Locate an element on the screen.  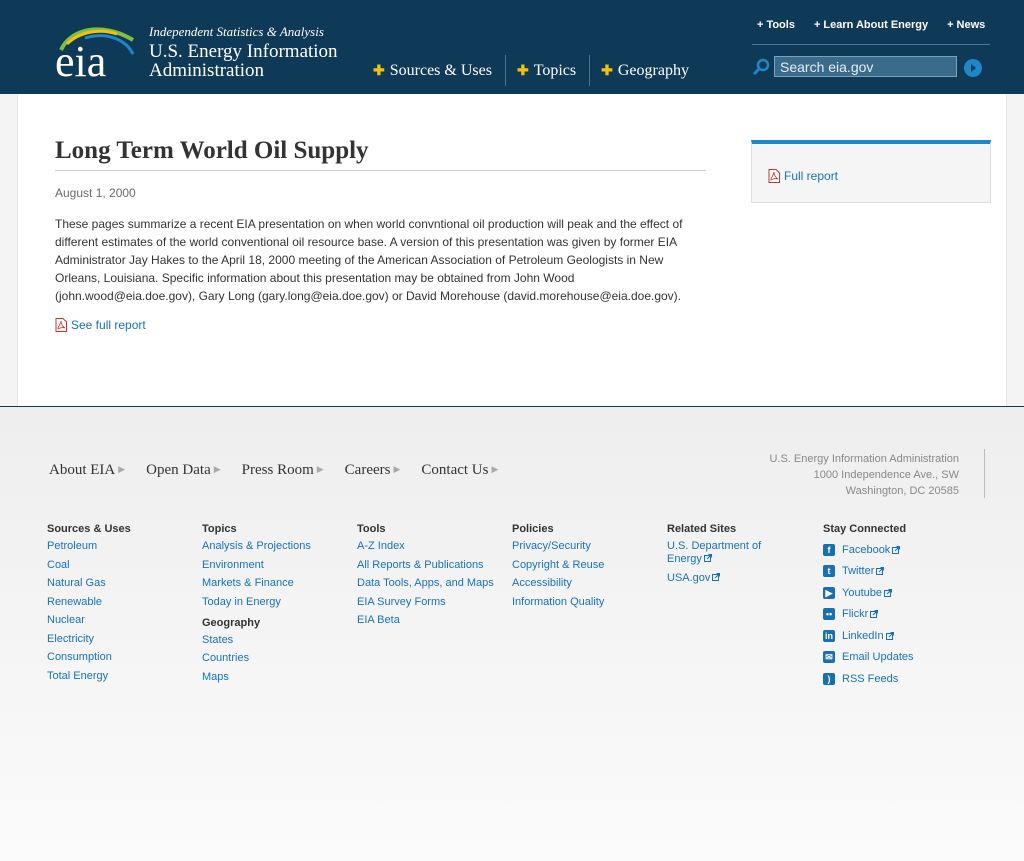
util-learn-about-energy: + Learn About Energy is located at coordinates (871, 25).